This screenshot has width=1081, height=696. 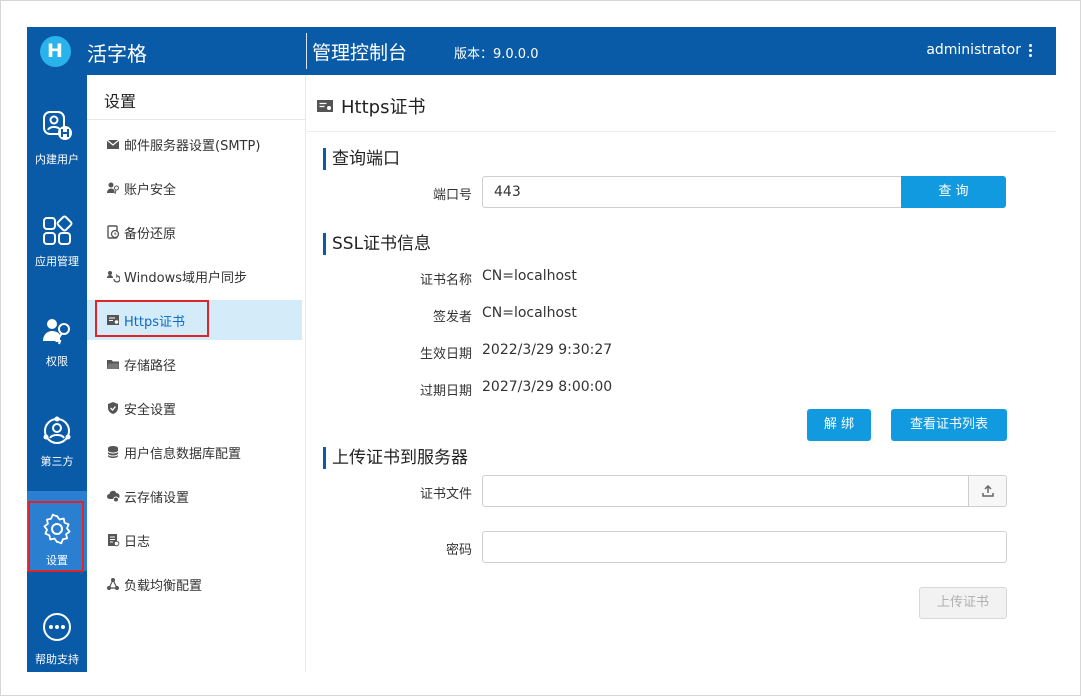 What do you see at coordinates (57, 261) in the screenshot?
I see `rail-label: 应用管理` at bounding box center [57, 261].